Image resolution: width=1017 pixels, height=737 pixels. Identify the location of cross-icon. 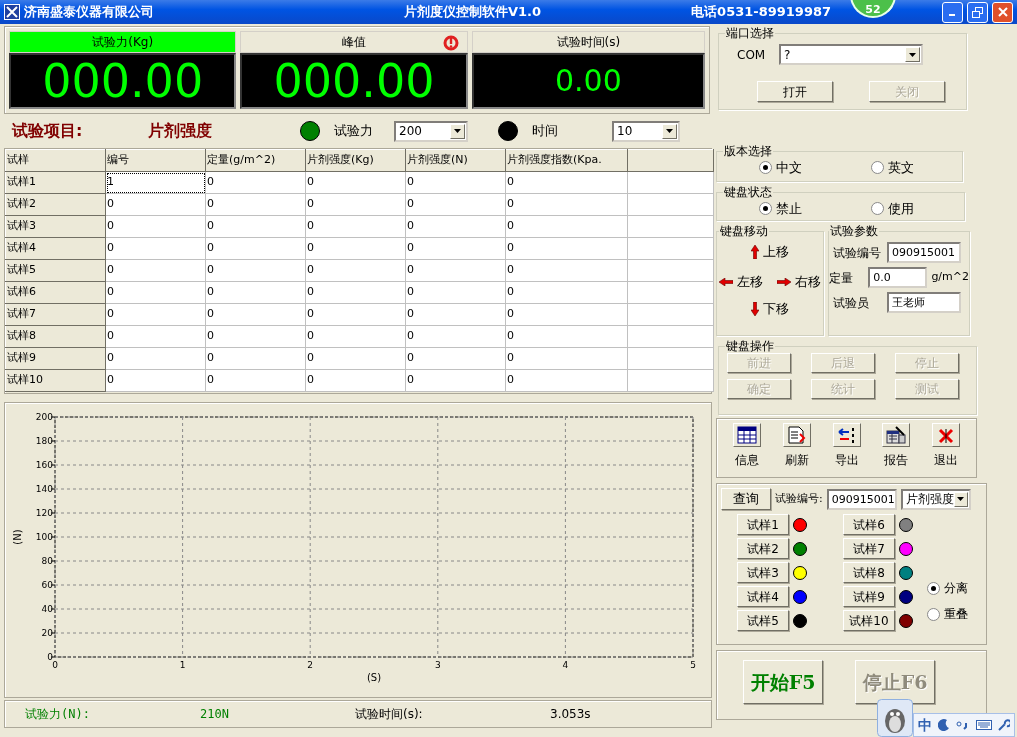
(946, 435).